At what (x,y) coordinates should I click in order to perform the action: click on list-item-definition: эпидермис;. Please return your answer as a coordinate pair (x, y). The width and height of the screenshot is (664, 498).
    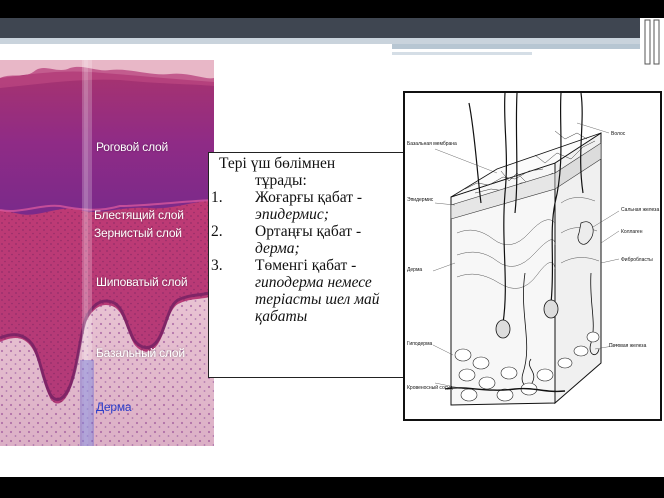
    Looking at the image, I should click on (292, 214).